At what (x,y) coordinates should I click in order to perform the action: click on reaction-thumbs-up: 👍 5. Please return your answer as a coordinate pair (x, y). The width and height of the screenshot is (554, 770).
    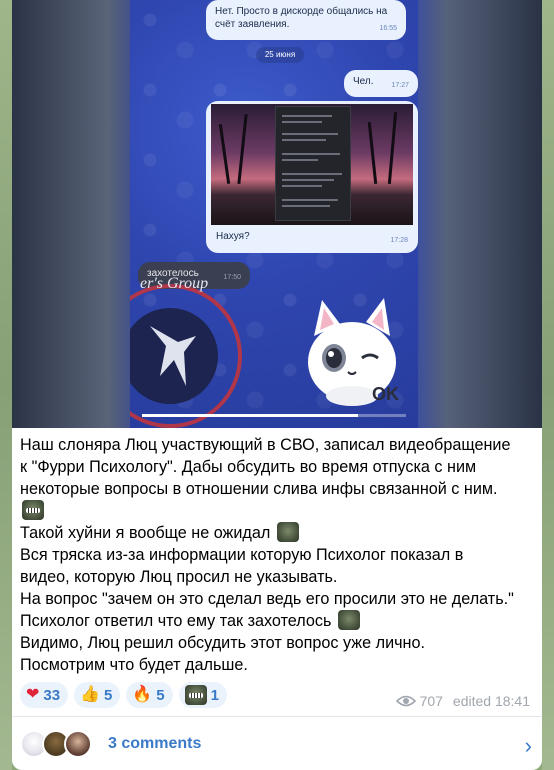
    Looking at the image, I should click on (97, 695).